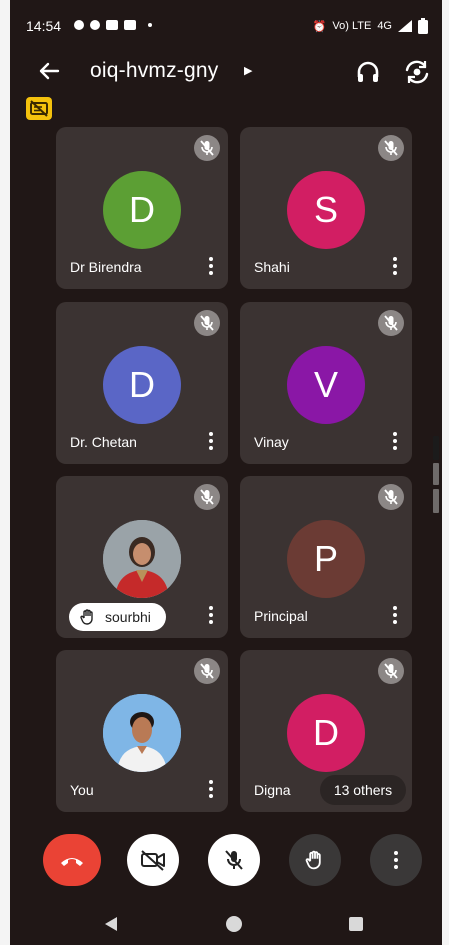 The width and height of the screenshot is (449, 945). I want to click on participant-name: Vinay, so click(271, 442).